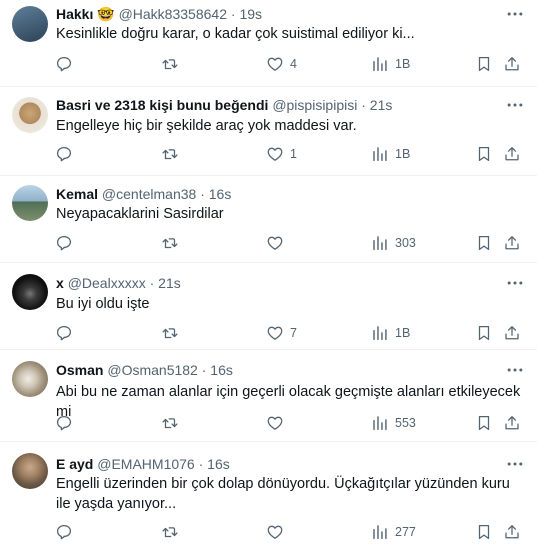 This screenshot has height=556, width=554. I want to click on user-handle: @Hakk83358642, so click(173, 14).